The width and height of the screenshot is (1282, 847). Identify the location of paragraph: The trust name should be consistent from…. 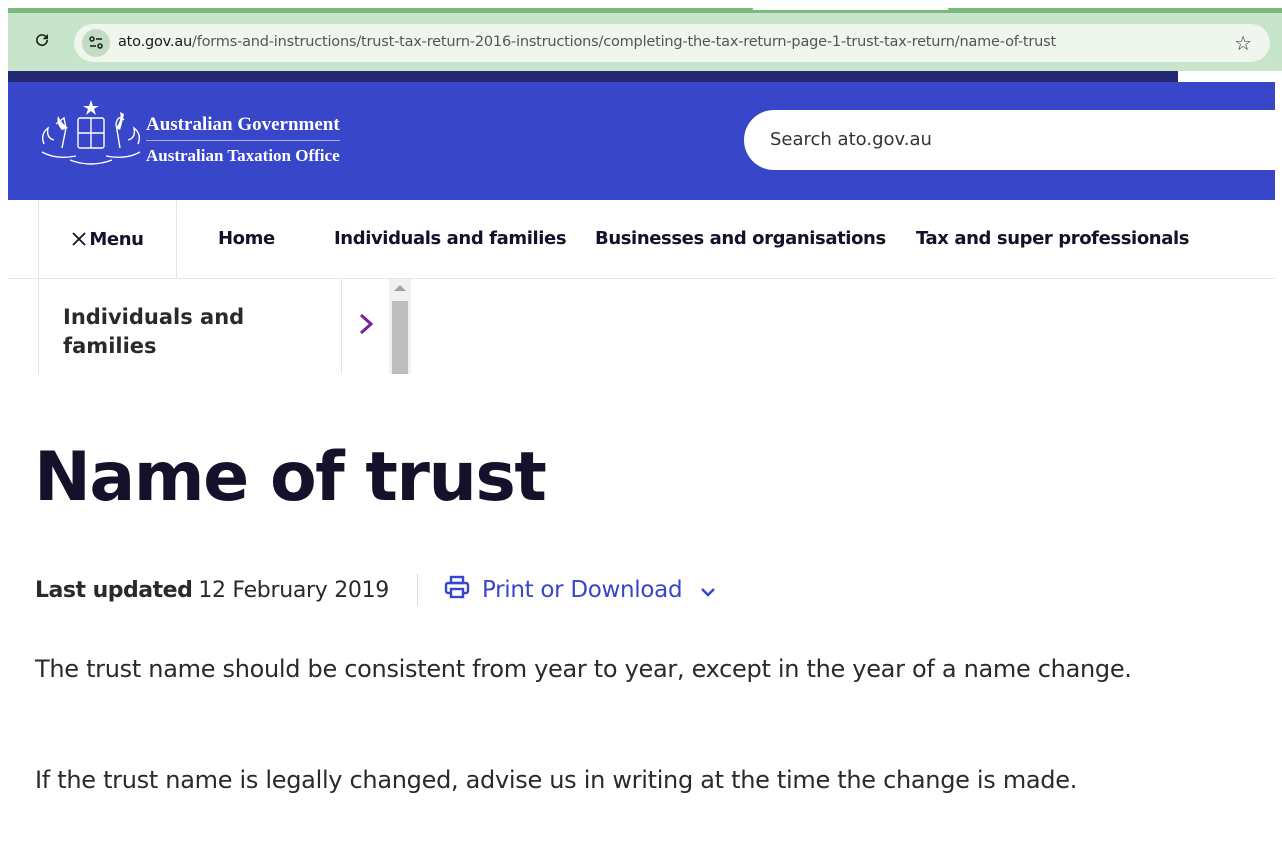
(583, 669).